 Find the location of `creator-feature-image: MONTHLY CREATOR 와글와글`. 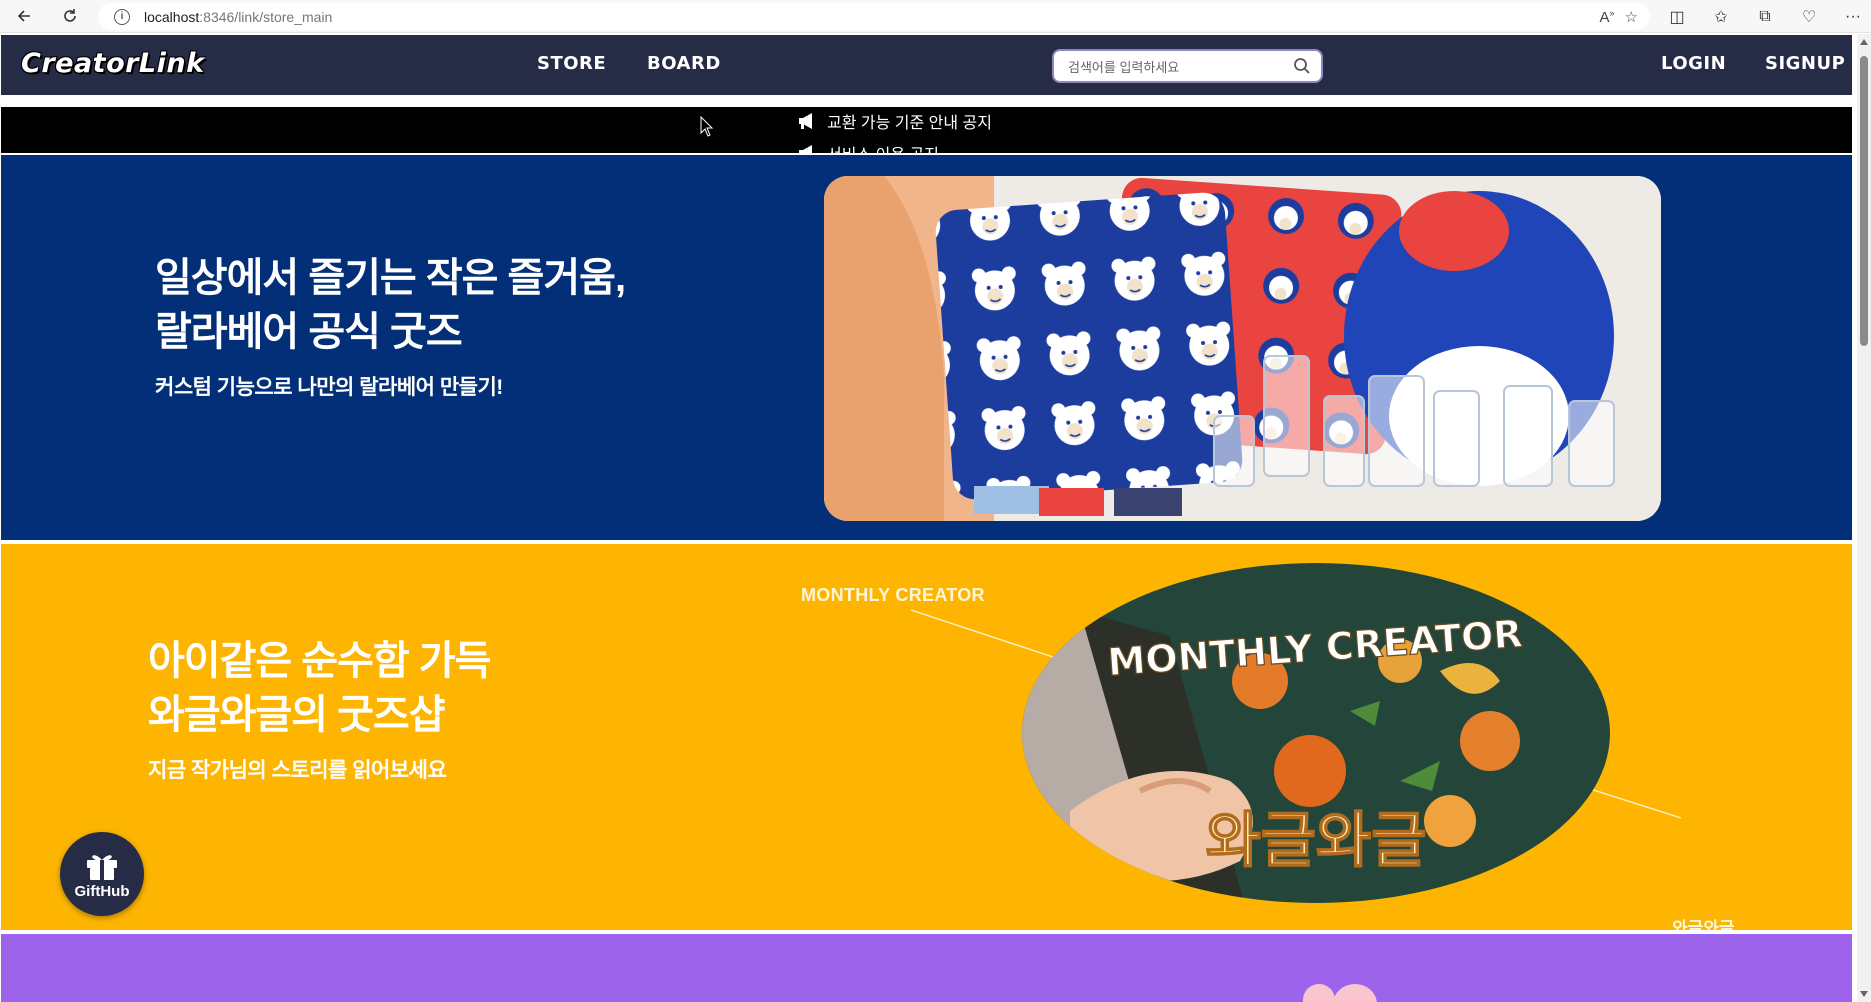

creator-feature-image: MONTHLY CREATOR 와글와글 is located at coordinates (1316, 733).